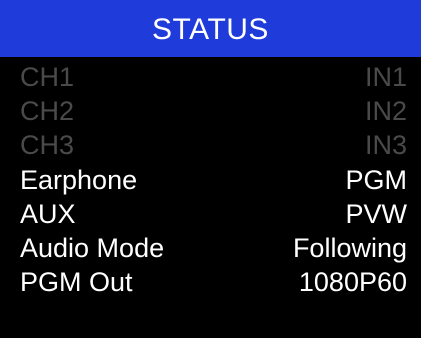  I want to click on status-row-ch2: CH2 IN2, so click(210, 111).